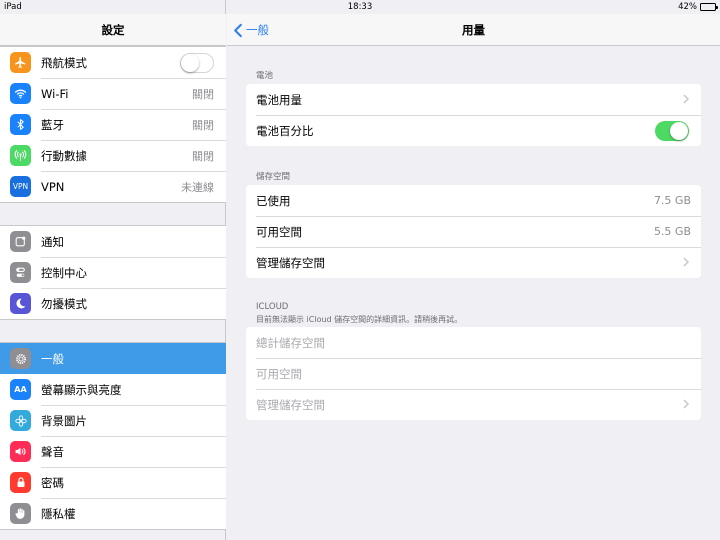 This screenshot has width=720, height=540. I want to click on battery-percentage-toggle, so click(672, 130).